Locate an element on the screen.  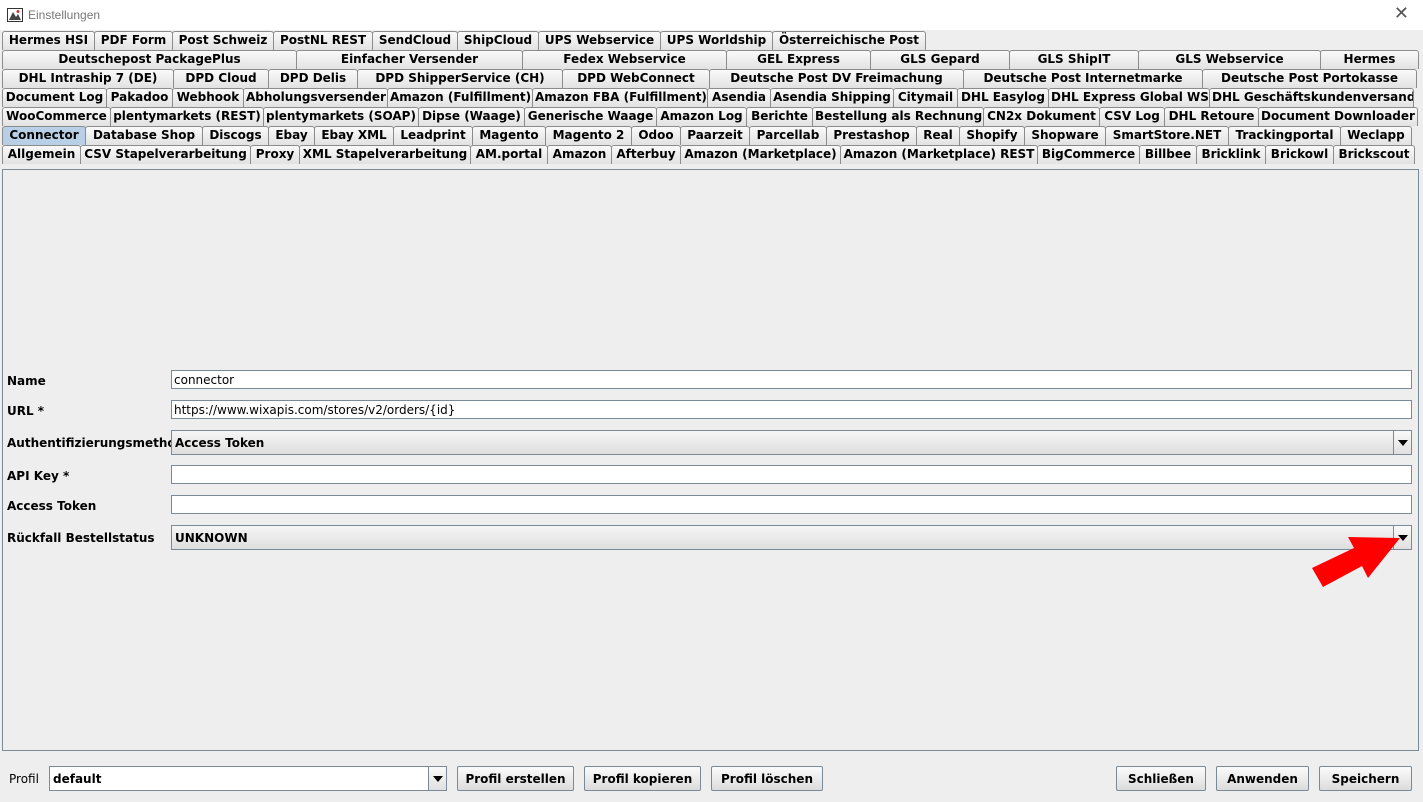
tab-generische-waage: Generische Waage is located at coordinates (590, 116).